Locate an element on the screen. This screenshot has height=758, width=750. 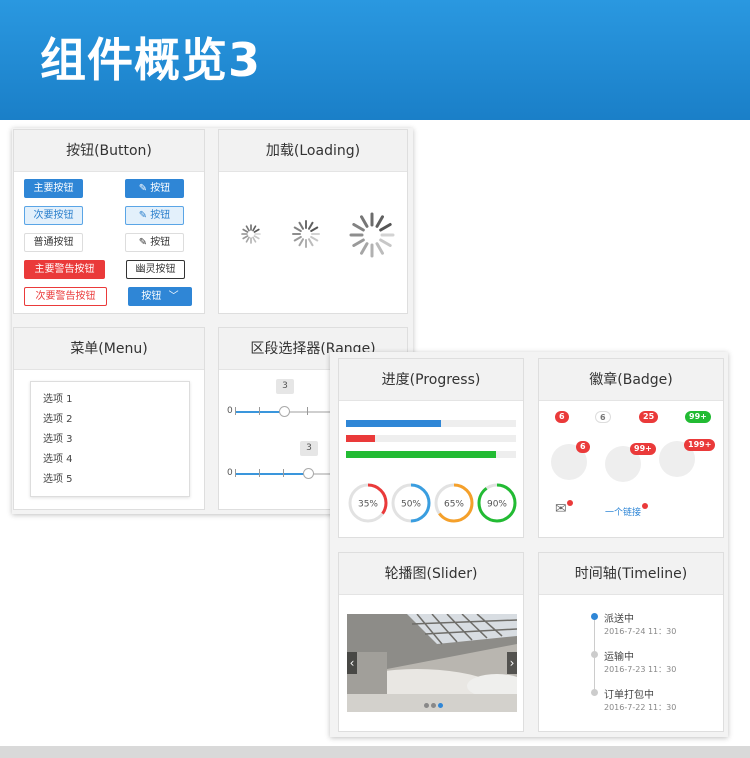
ghost-button: 幽灵按钮 is located at coordinates (155, 269).